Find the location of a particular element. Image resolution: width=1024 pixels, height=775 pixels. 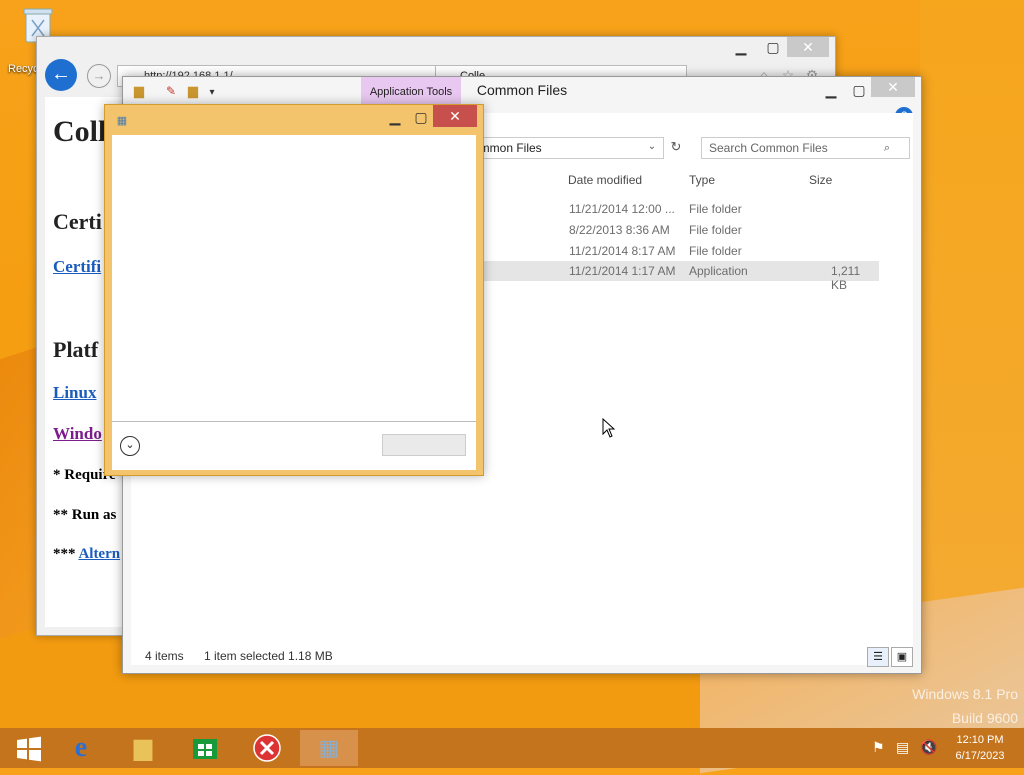

customize-toolbar-icon: ▾ is located at coordinates (212, 93).